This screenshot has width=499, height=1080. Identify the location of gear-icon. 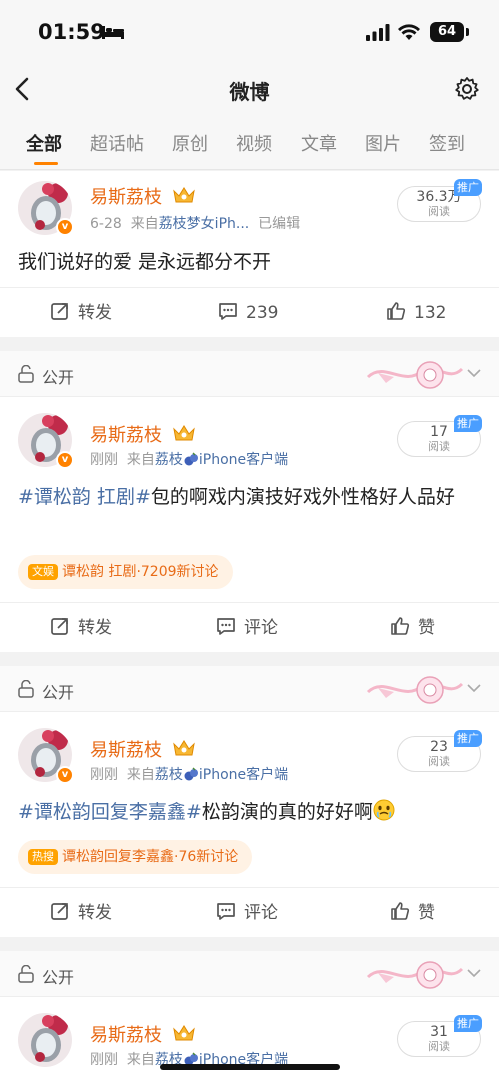
(467, 89).